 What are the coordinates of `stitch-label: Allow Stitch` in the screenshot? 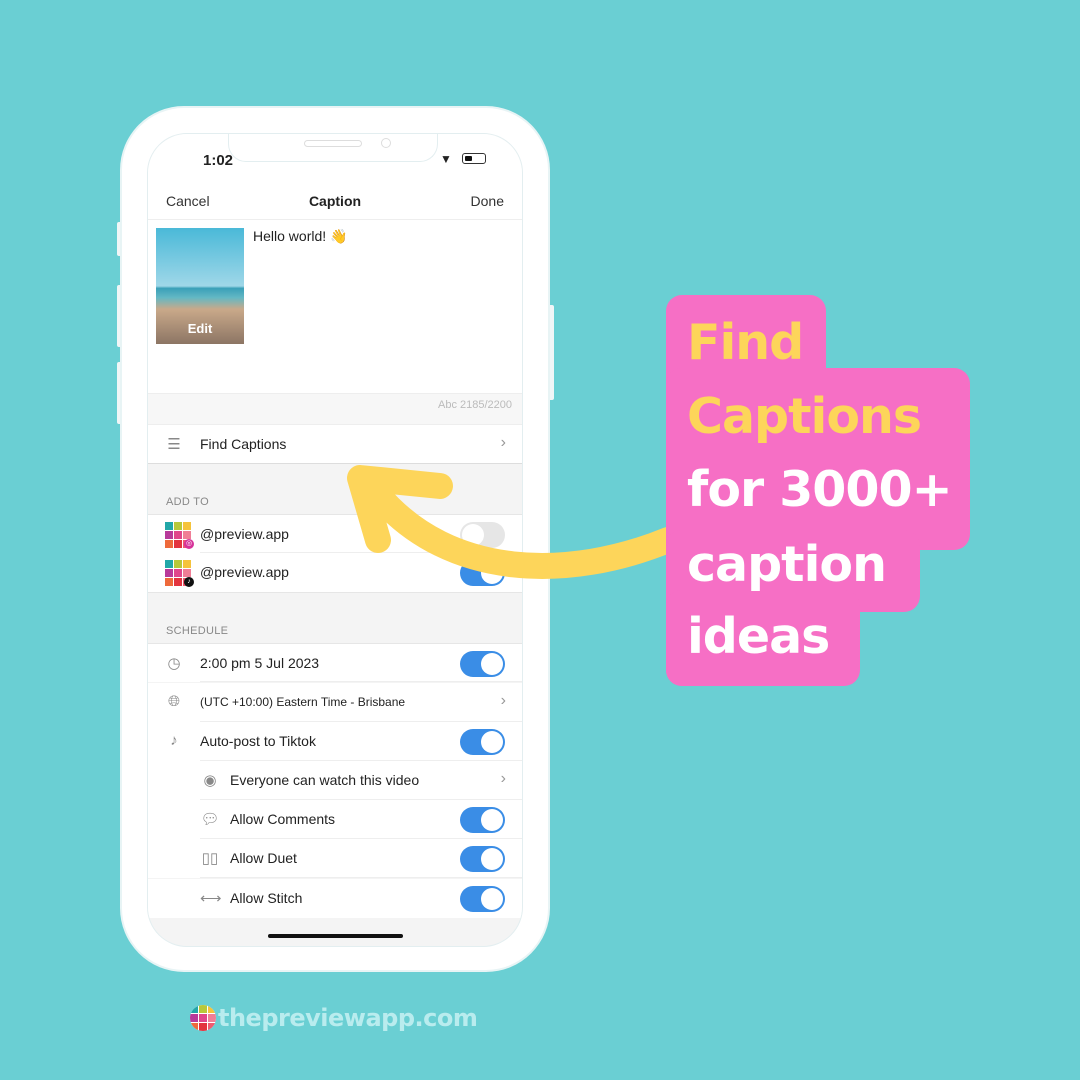 It's located at (266, 898).